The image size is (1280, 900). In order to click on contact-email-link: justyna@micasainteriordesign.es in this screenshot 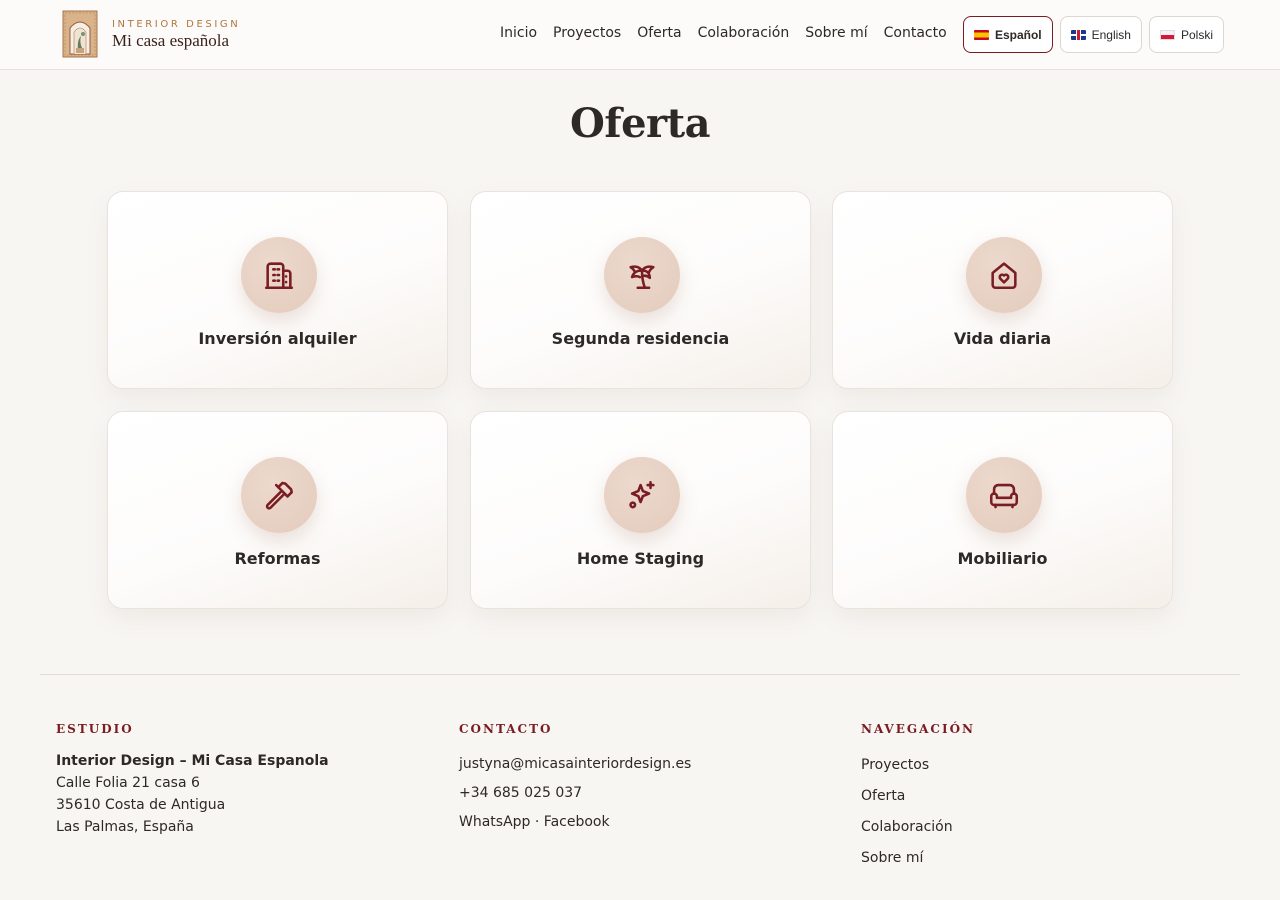, I will do `click(575, 764)`.